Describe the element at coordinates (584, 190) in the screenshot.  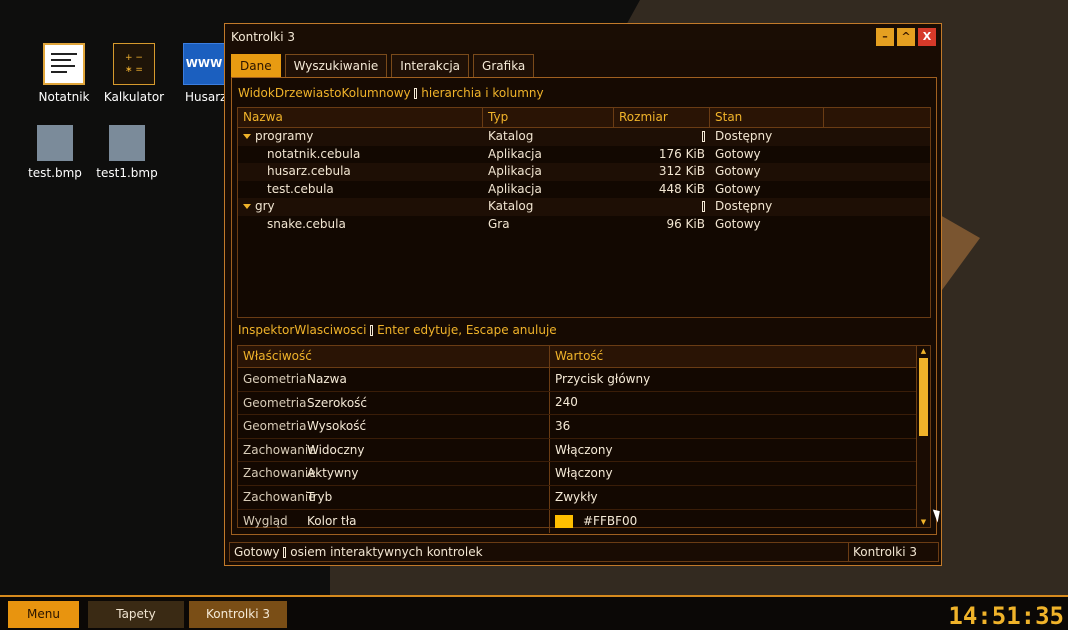
I see `tree-row: test.cebula Aplikacja 448 KiB Gotowy` at that location.